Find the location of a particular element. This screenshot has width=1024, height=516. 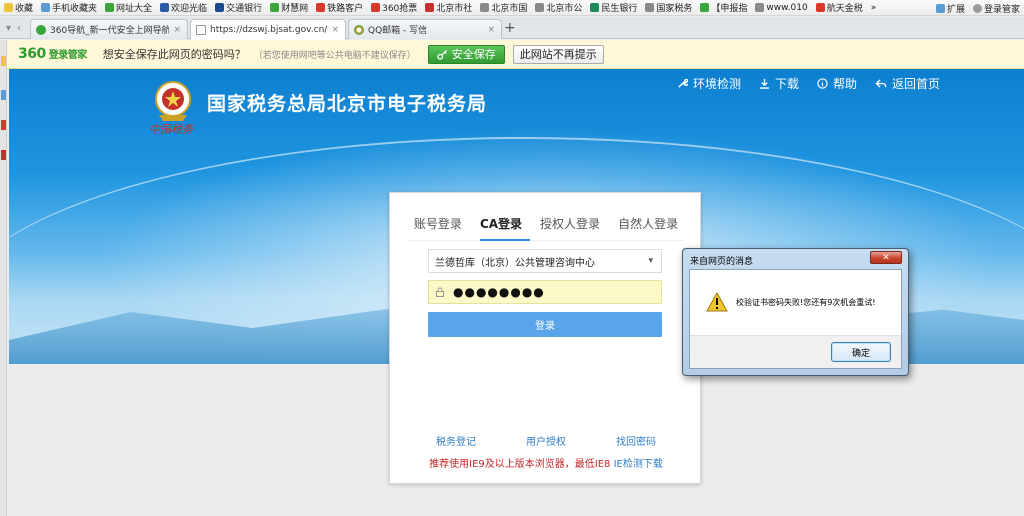

bookmark-label: www.010 is located at coordinates (787, 7).